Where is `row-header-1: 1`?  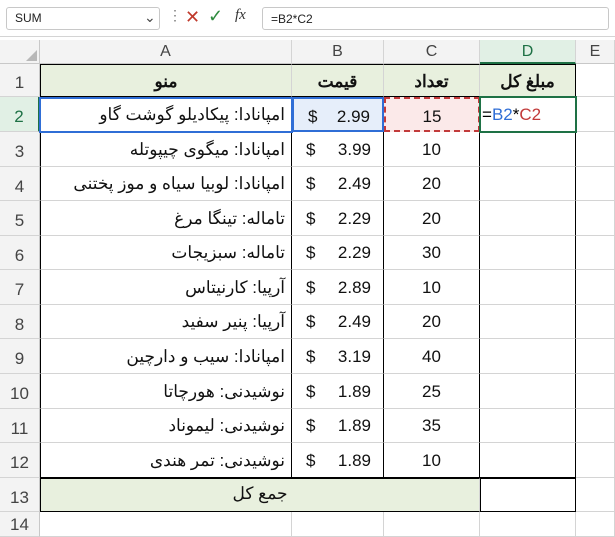
row-header-1: 1 is located at coordinates (20, 80).